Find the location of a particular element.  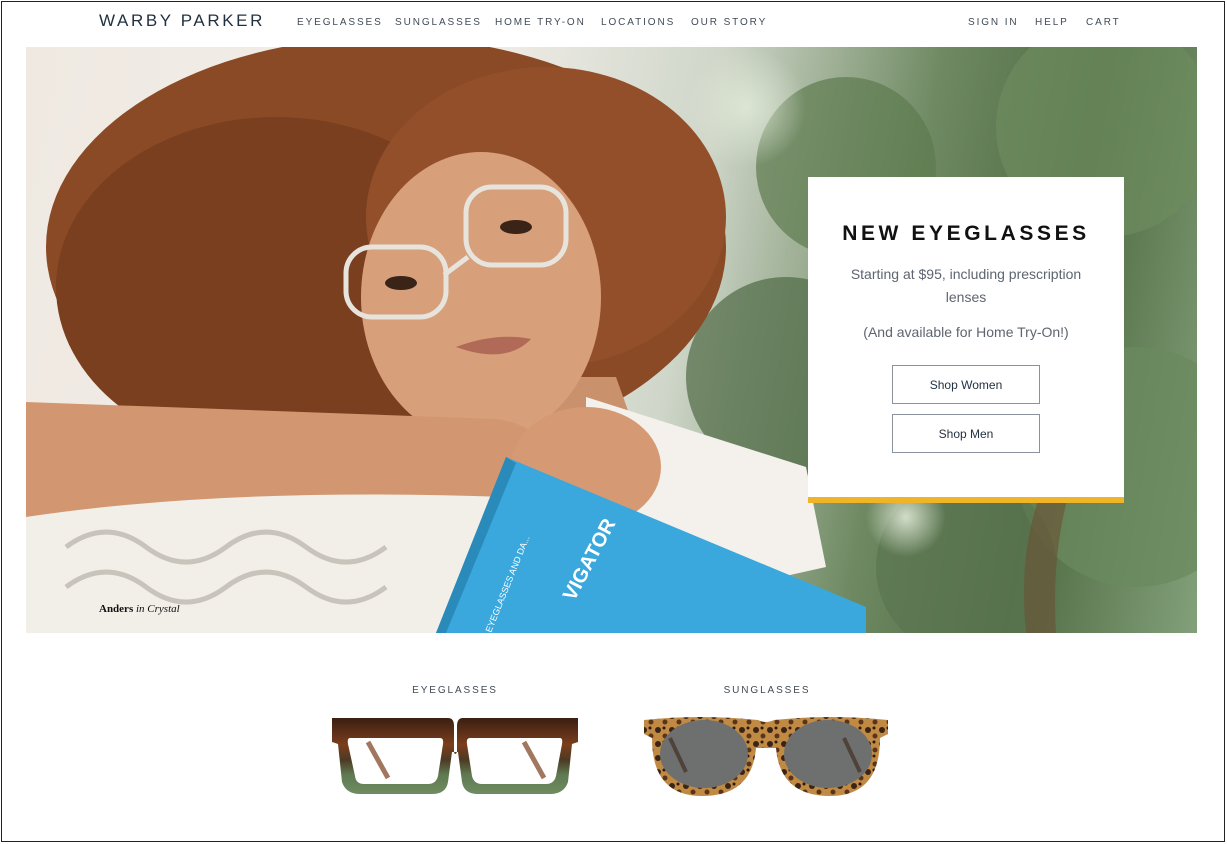

category-sunglasses-label: SUNGLASSES is located at coordinates (767, 690).